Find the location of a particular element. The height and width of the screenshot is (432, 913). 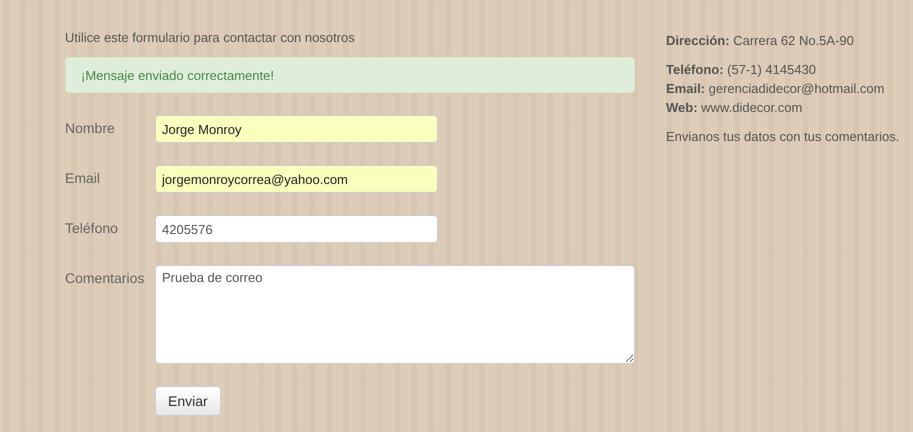

field-label: Nombre is located at coordinates (90, 127).